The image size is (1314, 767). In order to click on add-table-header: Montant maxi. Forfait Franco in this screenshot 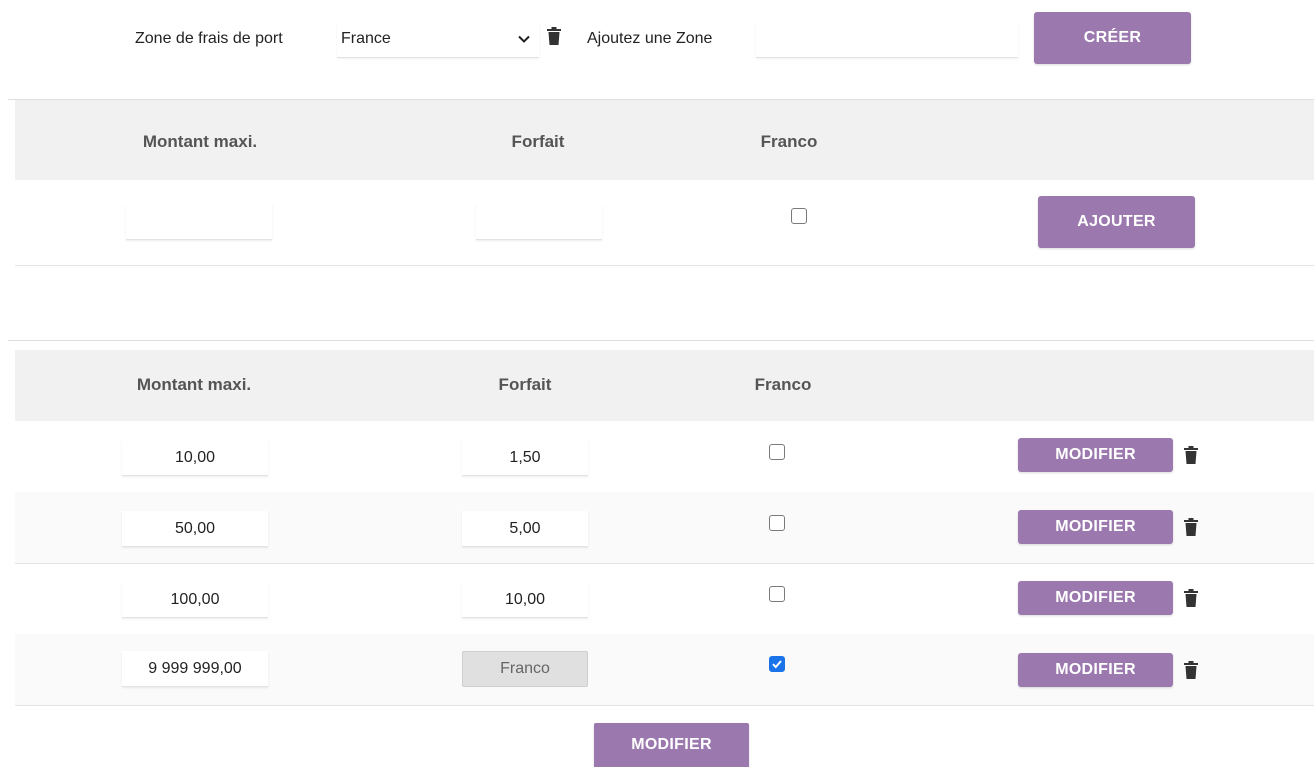, I will do `click(664, 140)`.